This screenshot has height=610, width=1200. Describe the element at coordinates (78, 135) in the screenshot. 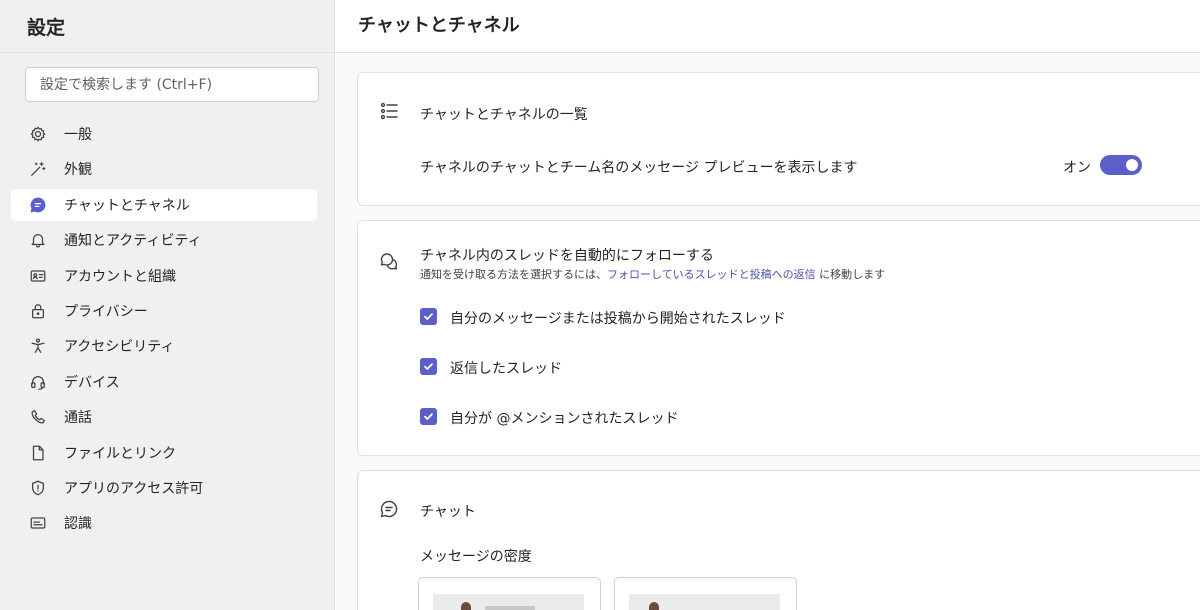

I see `nav-label: 一般` at that location.